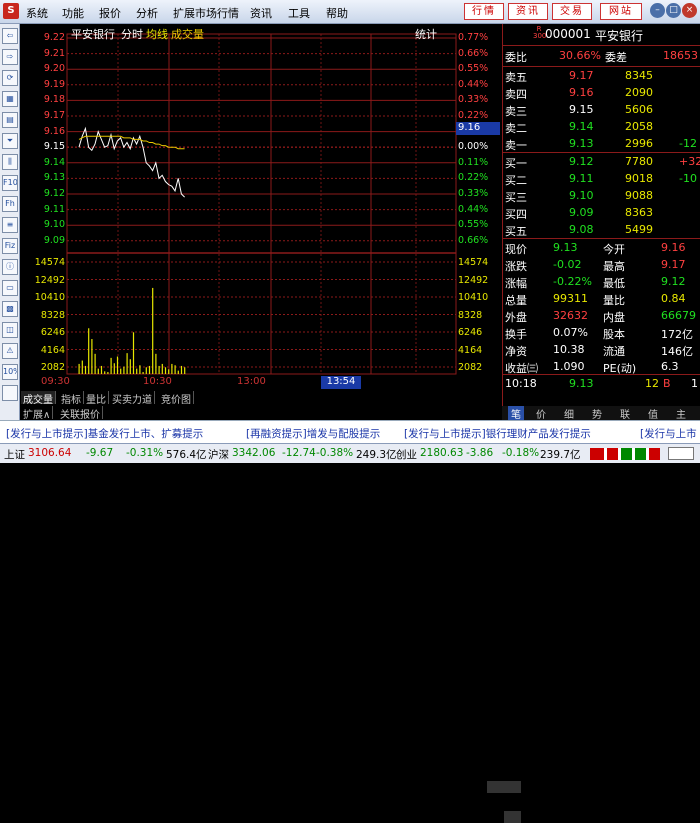 The height and width of the screenshot is (823, 700). What do you see at coordinates (653, 413) in the screenshot?
I see `detail-tab: 值` at bounding box center [653, 413].